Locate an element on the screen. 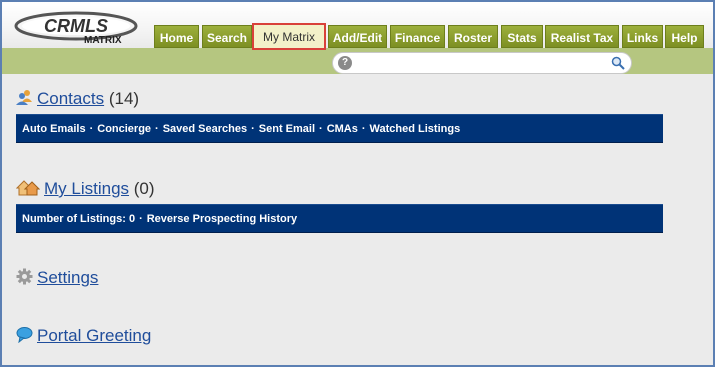 The width and height of the screenshot is (715, 367). concierge-link: Concierge is located at coordinates (124, 129).